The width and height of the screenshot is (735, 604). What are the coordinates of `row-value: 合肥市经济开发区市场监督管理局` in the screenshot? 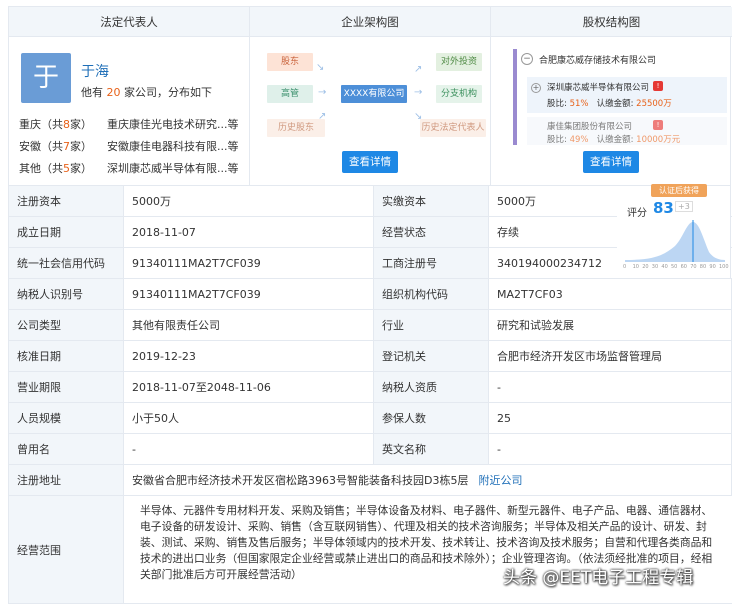 It's located at (610, 356).